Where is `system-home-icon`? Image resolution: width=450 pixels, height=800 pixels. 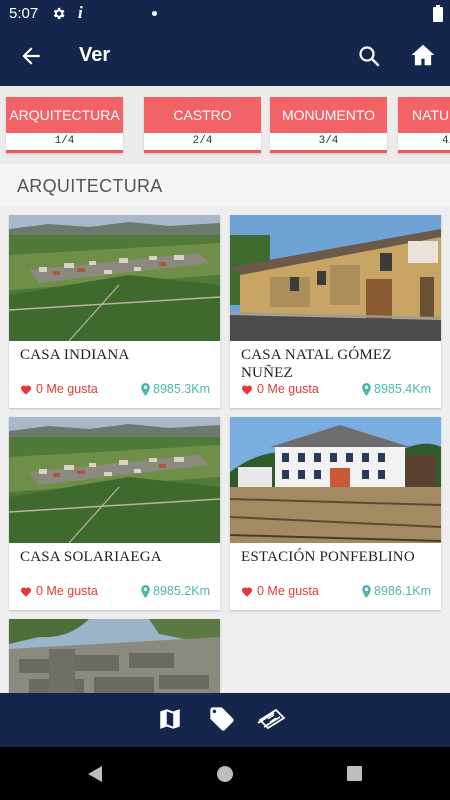 system-home-icon is located at coordinates (225, 776).